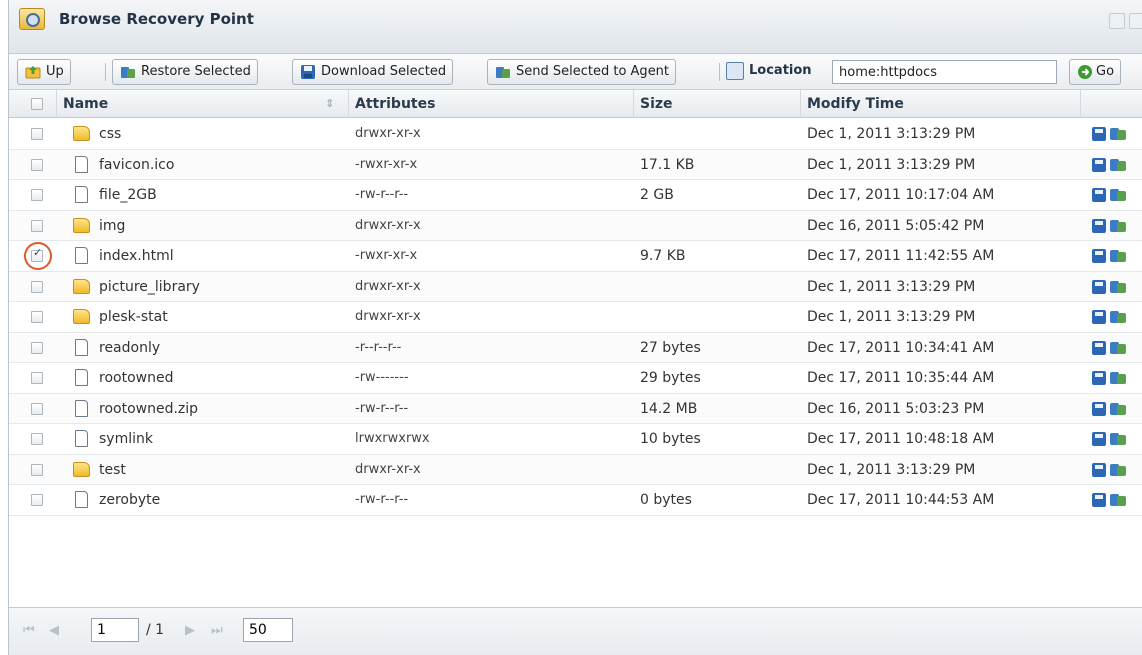 The width and height of the screenshot is (1142, 655). Describe the element at coordinates (55, 71) in the screenshot. I see `up-label: Up` at that location.